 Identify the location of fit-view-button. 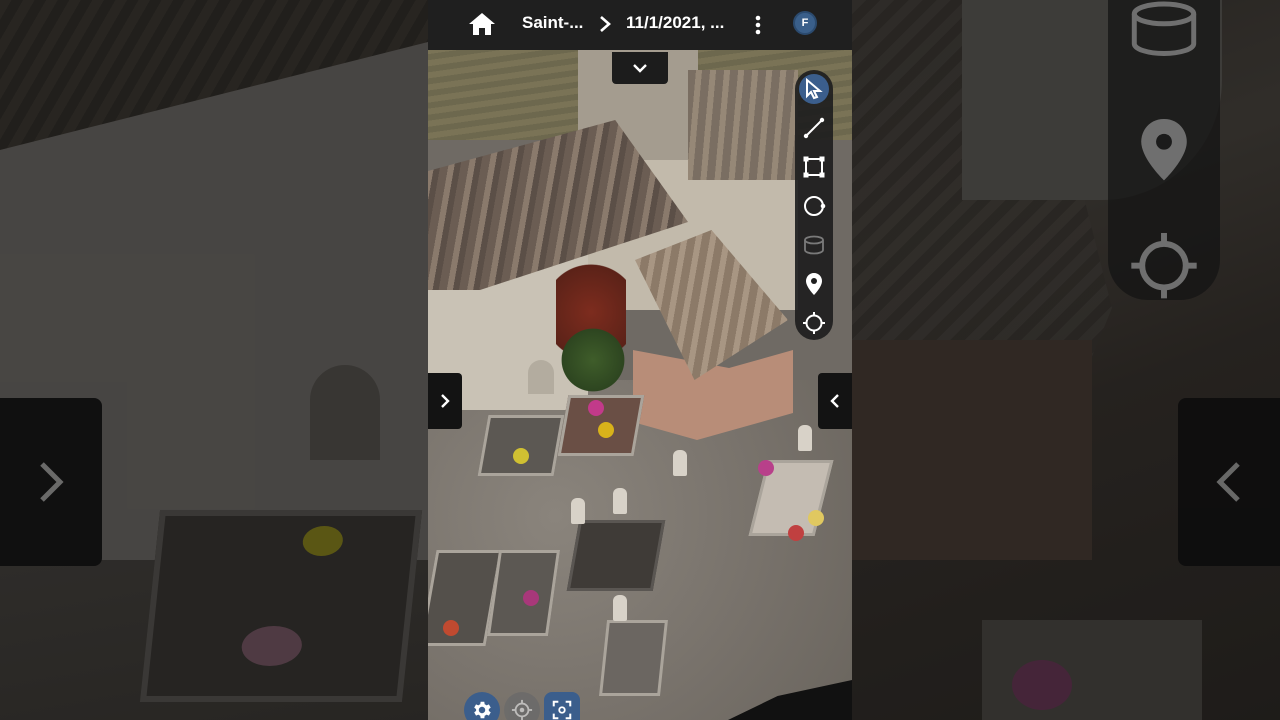
(562, 706).